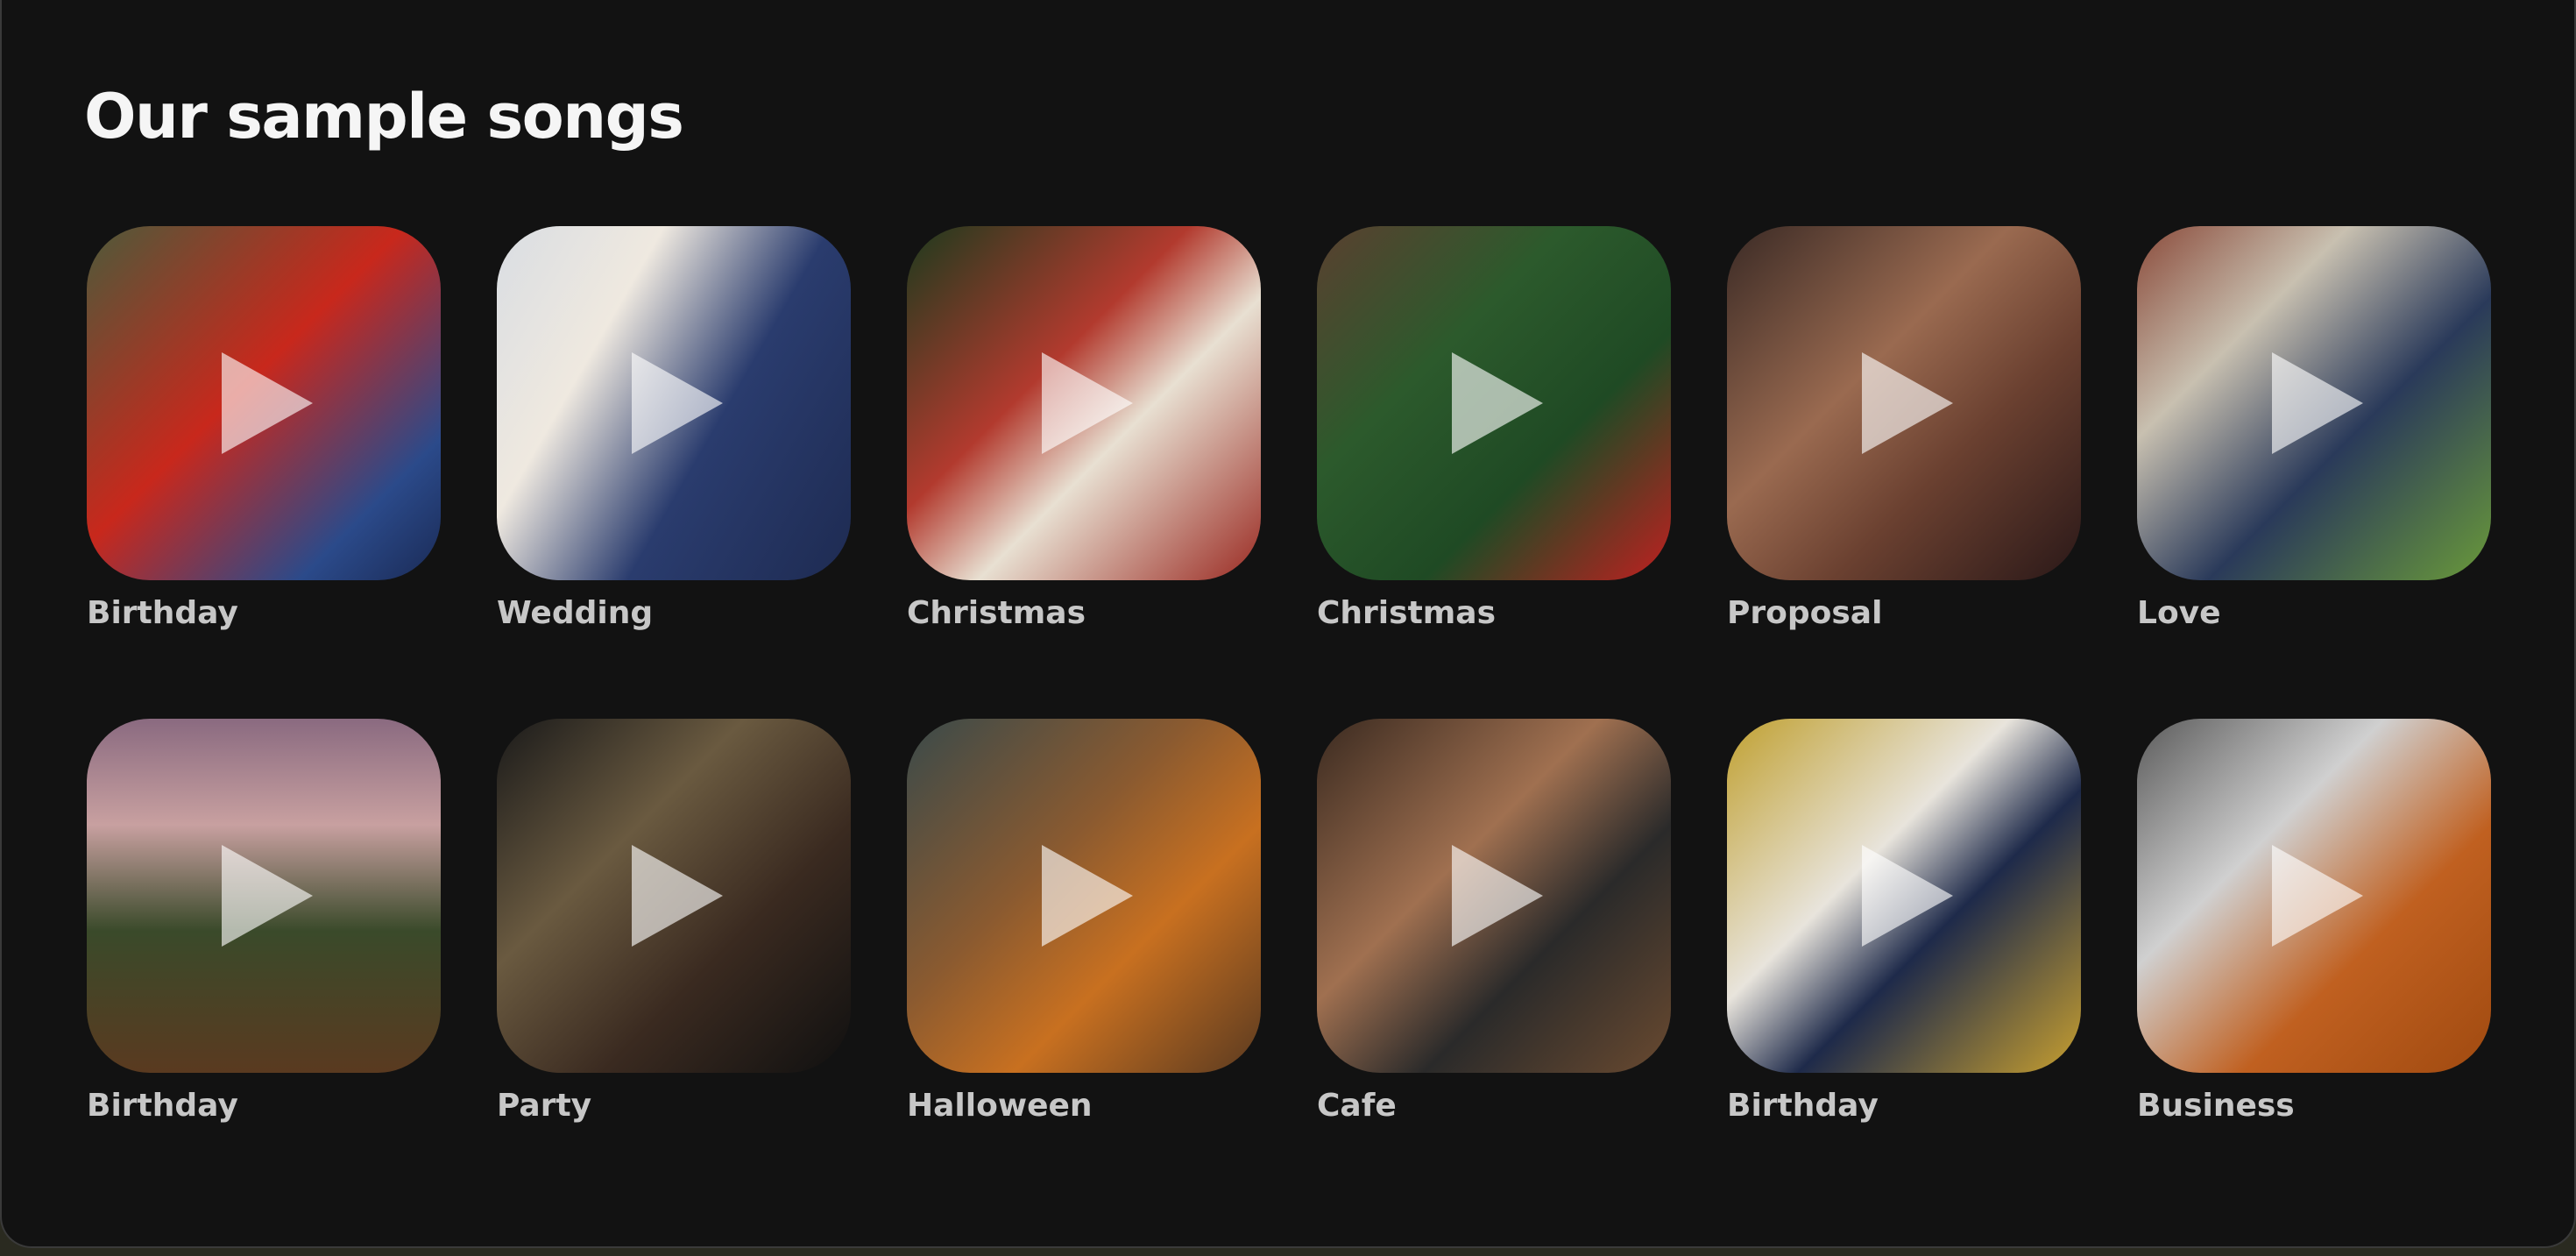 This screenshot has width=2576, height=1256. Describe the element at coordinates (544, 1106) in the screenshot. I see `song-label: Party` at that location.